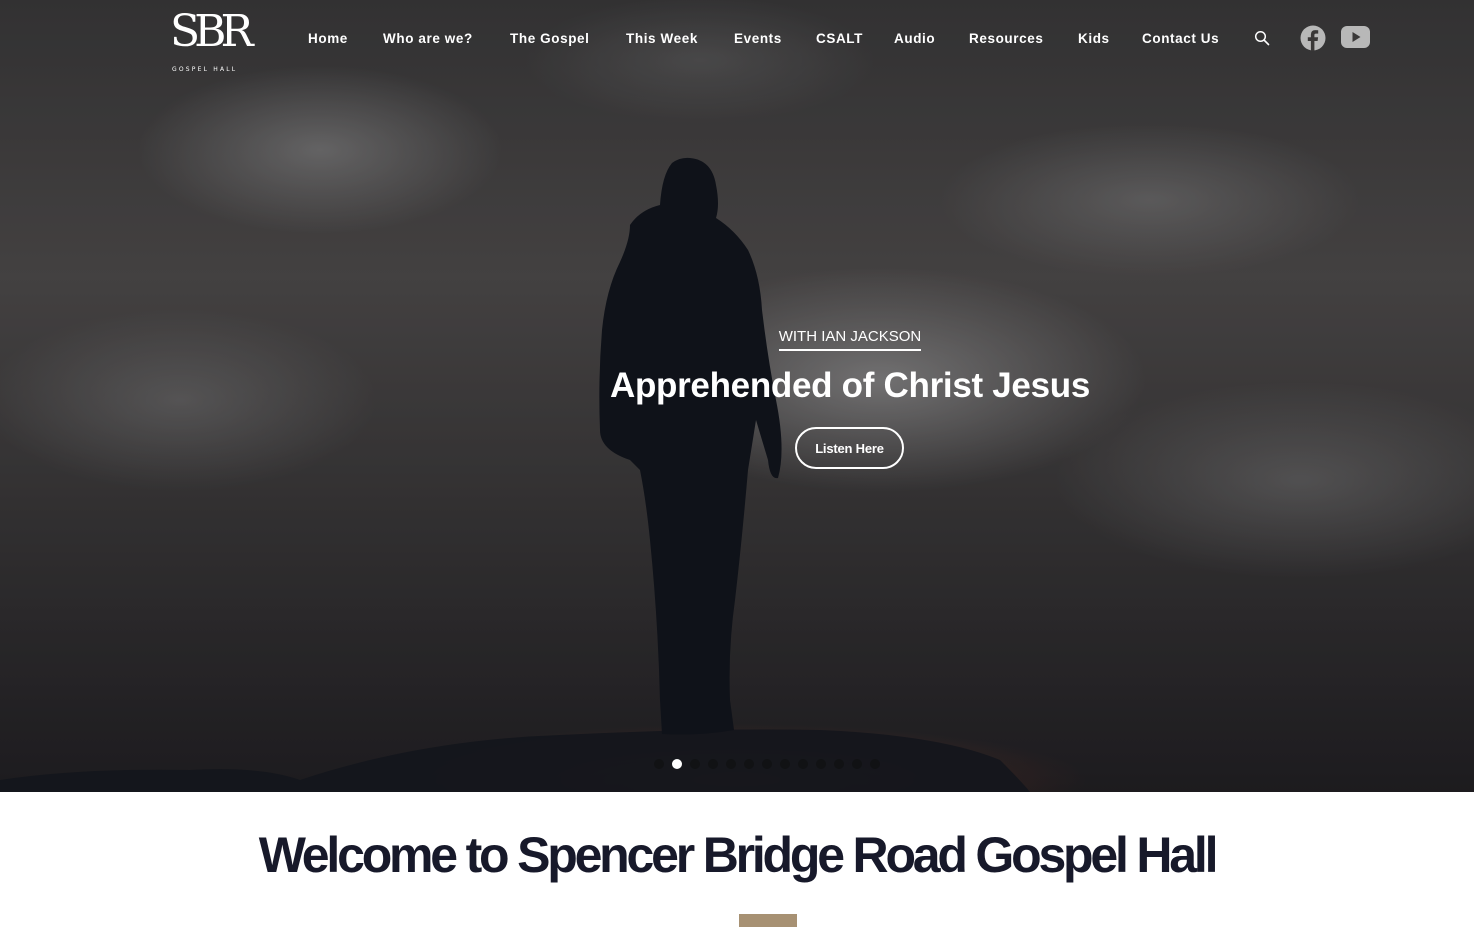  I want to click on slide-title: Apprehended of Christ Jesus, so click(850, 385).